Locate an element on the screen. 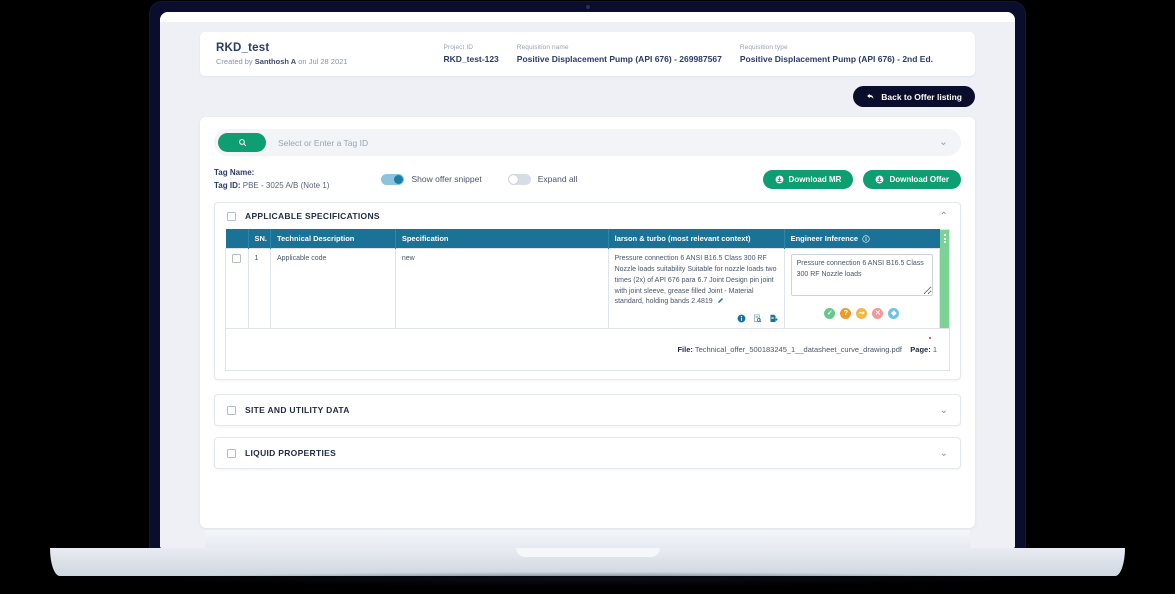  arrow-back-icon is located at coordinates (870, 96).